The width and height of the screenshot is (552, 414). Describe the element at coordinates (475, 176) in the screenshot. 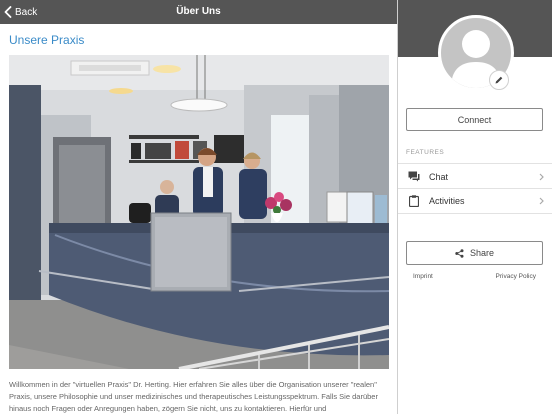

I see `feature-item-chat: Chat` at that location.